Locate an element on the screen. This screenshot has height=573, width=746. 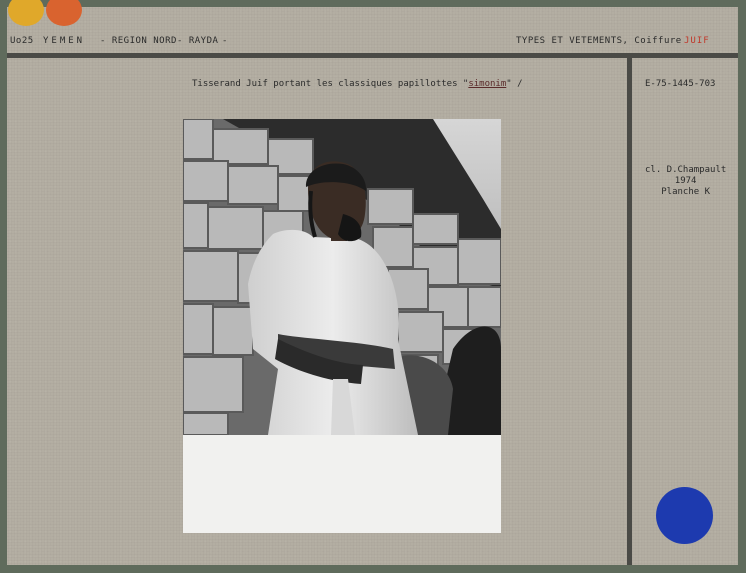
blue-sticker-dot is located at coordinates (684, 515).